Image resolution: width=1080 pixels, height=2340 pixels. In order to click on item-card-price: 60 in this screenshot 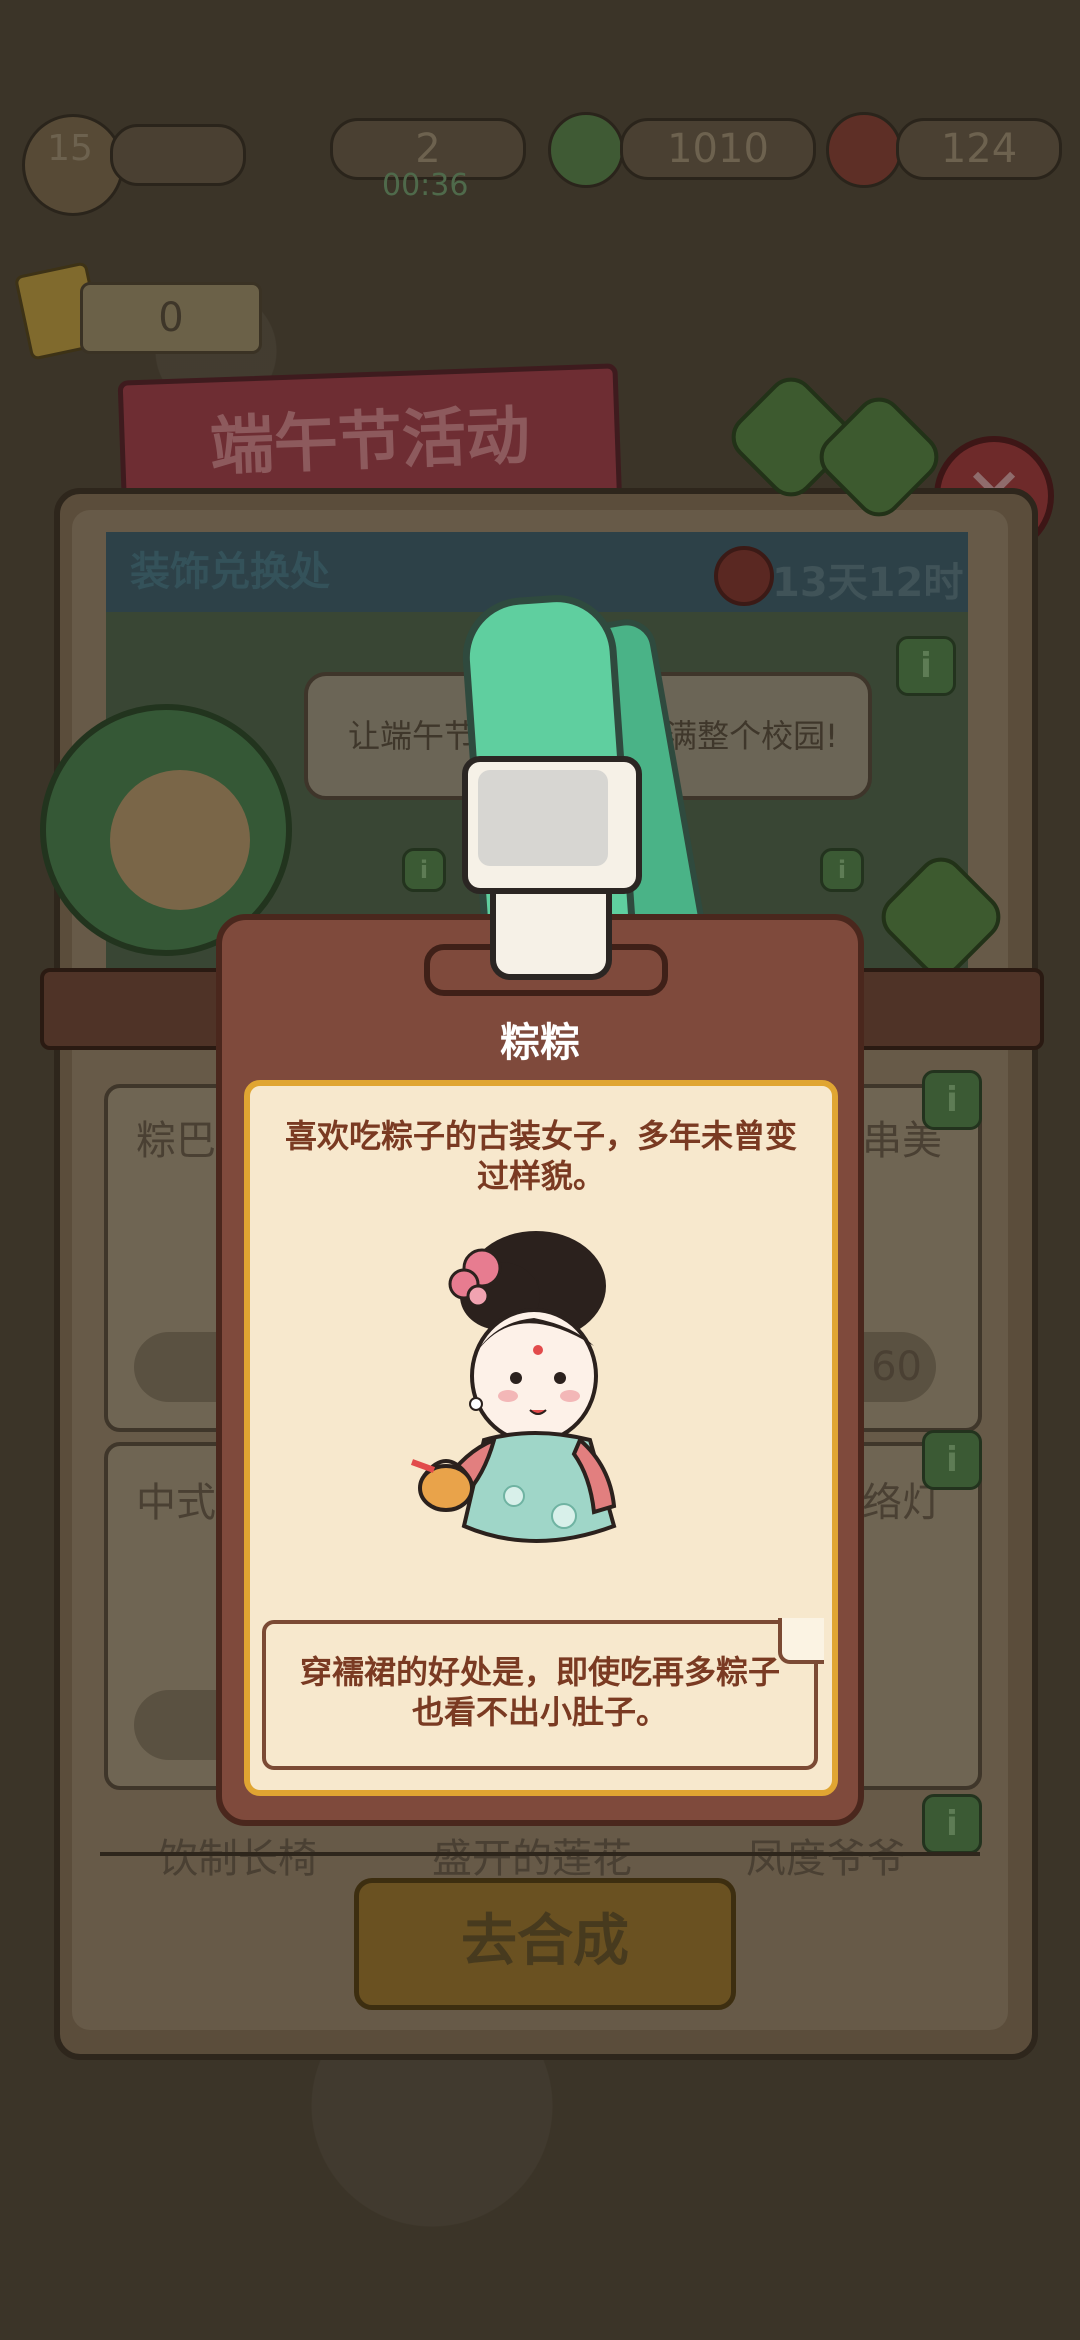, I will do `click(896, 1367)`.